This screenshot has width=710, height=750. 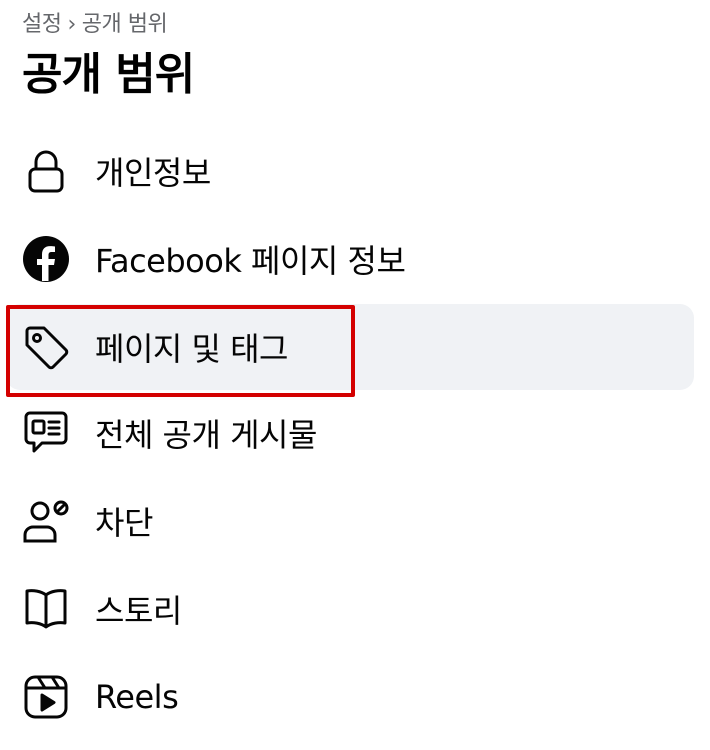 What do you see at coordinates (46, 697) in the screenshot?
I see `reels-icon` at bounding box center [46, 697].